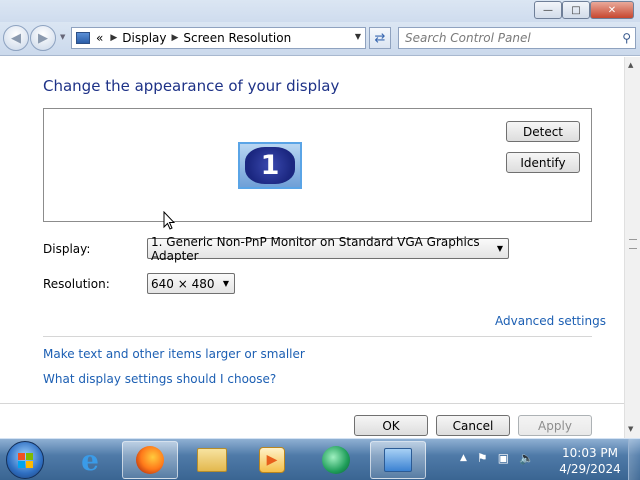 This screenshot has height=480, width=640. What do you see at coordinates (503, 458) in the screenshot?
I see `network-icon: ▣` at bounding box center [503, 458].